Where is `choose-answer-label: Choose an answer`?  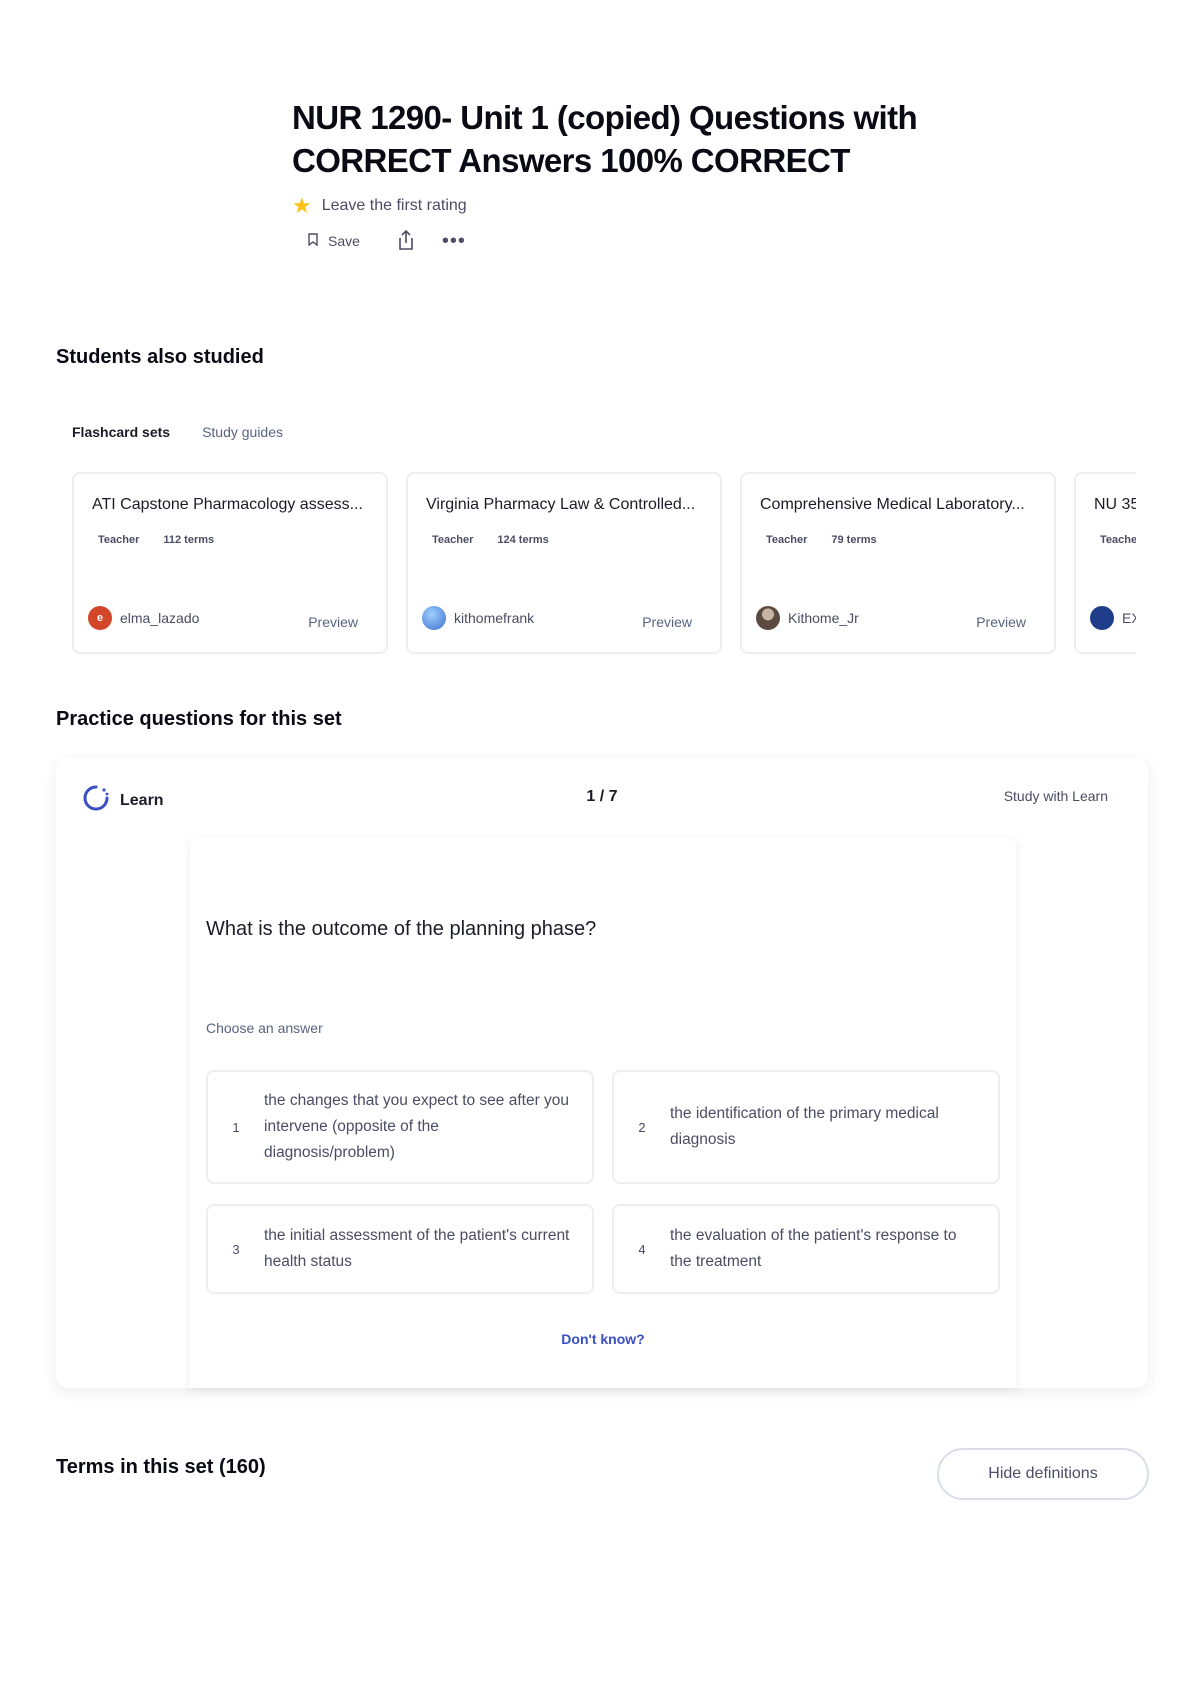 choose-answer-label: Choose an answer is located at coordinates (264, 1028).